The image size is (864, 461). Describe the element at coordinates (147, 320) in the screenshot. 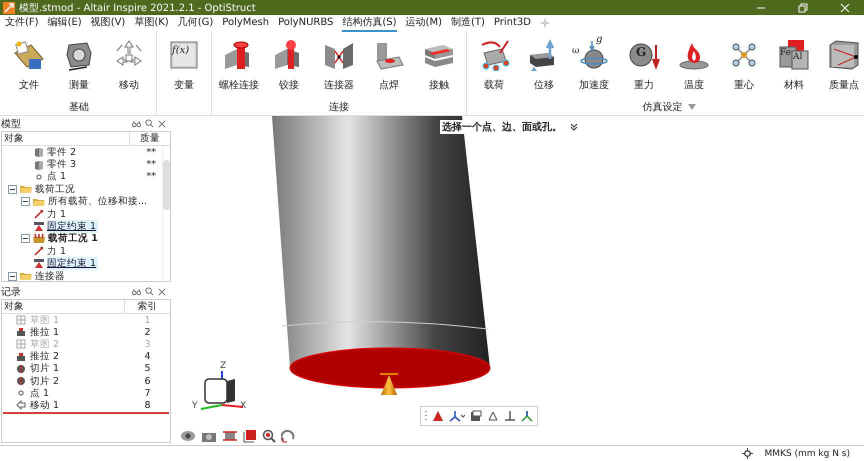

I see `history-index: 1` at that location.